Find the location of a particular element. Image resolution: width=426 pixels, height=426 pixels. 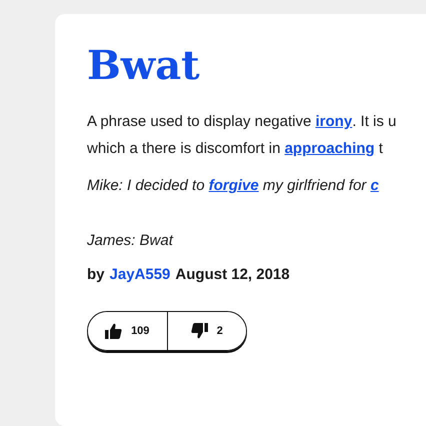

example-text: James: Bwat is located at coordinates (130, 241).